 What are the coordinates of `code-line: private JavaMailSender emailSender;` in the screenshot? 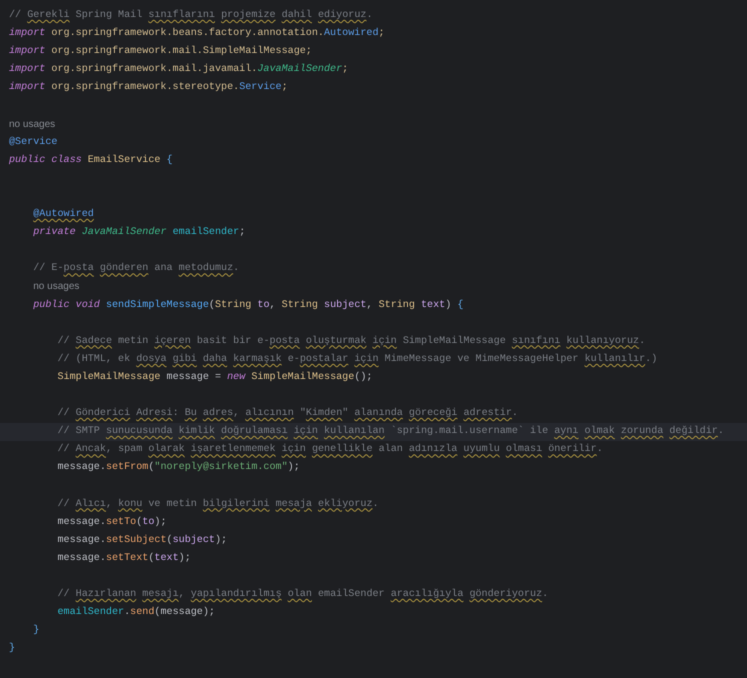 It's located at (139, 233).